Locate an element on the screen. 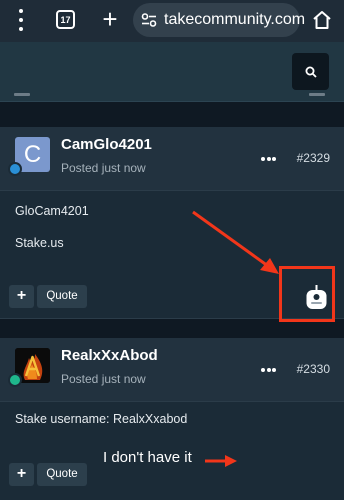 This screenshot has height=500, width=344. annotation-arrows is located at coordinates (235, 338).